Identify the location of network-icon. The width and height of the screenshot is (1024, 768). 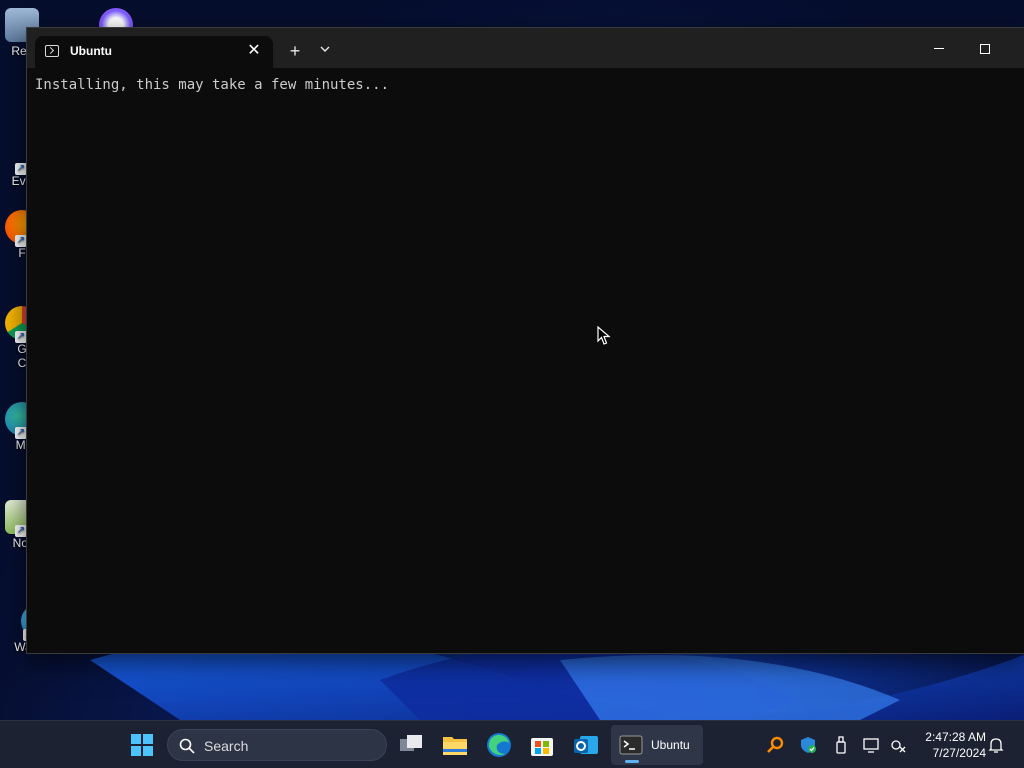
(872, 745).